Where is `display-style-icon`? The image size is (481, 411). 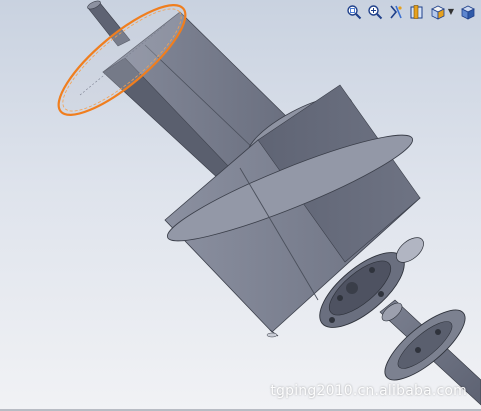
display-style-icon is located at coordinates (468, 12).